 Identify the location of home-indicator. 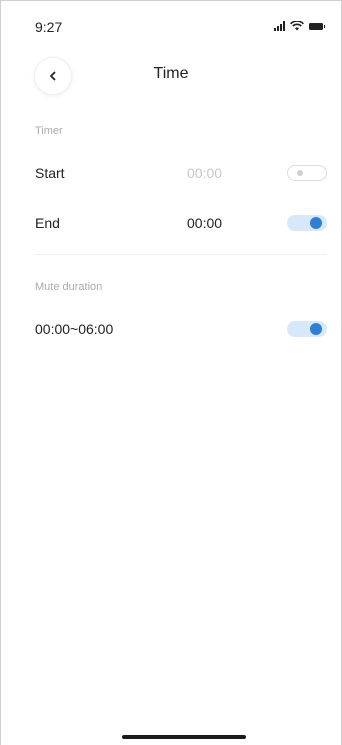
(184, 737).